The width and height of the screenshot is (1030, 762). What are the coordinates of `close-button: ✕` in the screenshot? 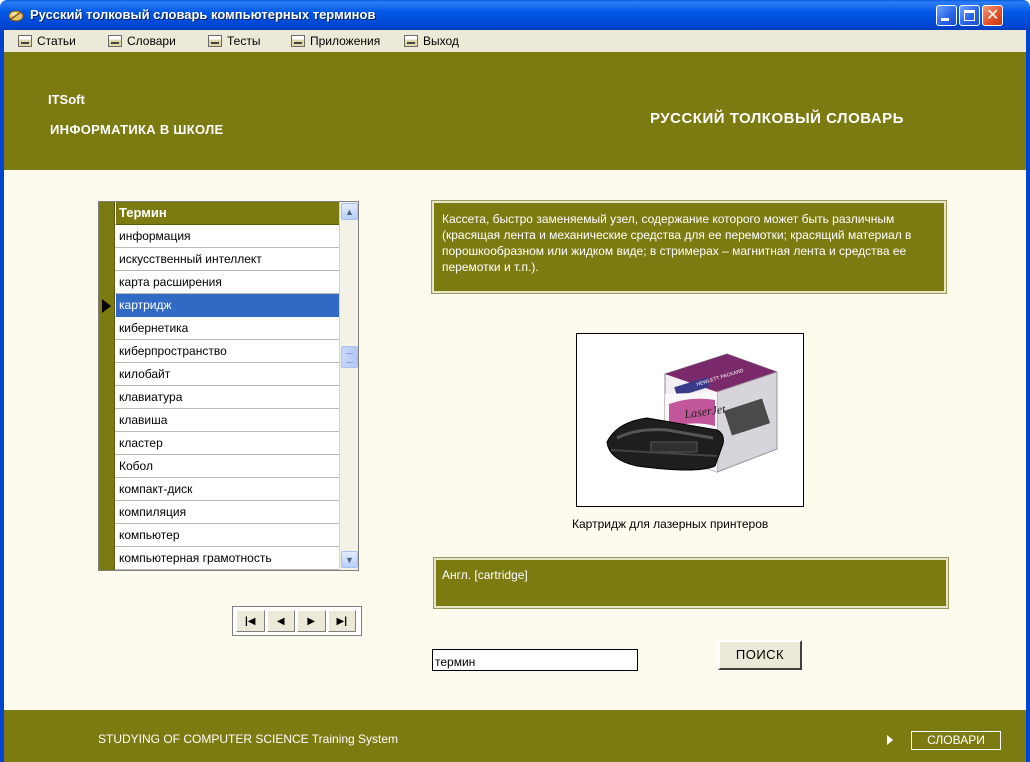 It's located at (992, 15).